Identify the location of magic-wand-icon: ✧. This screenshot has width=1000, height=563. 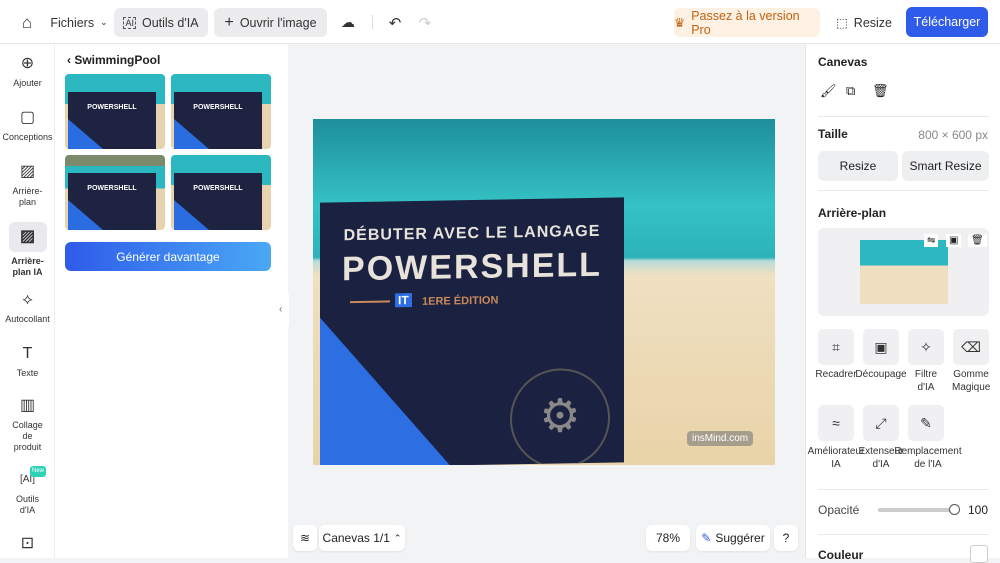
(926, 347).